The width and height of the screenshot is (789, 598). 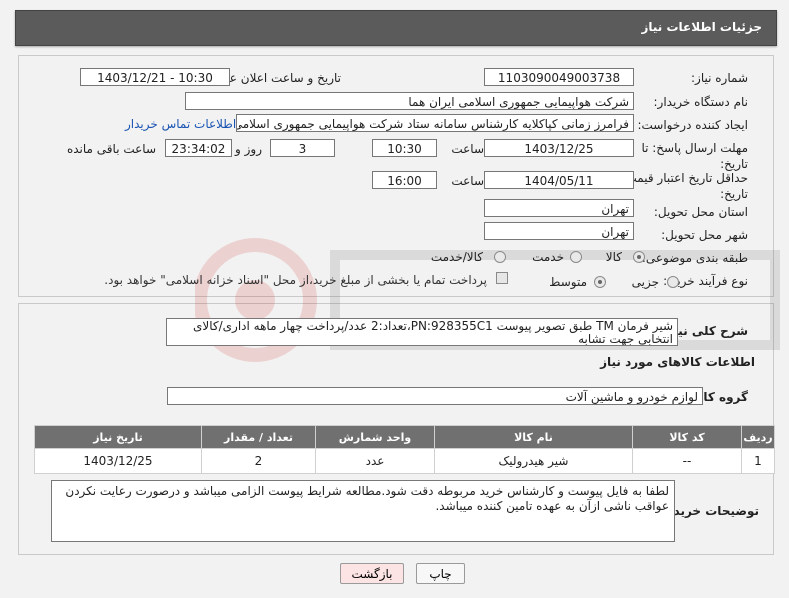 I want to click on deadline-label: مهلت ارسال پاسخ: تا تاریخ:, so click(x=694, y=156).